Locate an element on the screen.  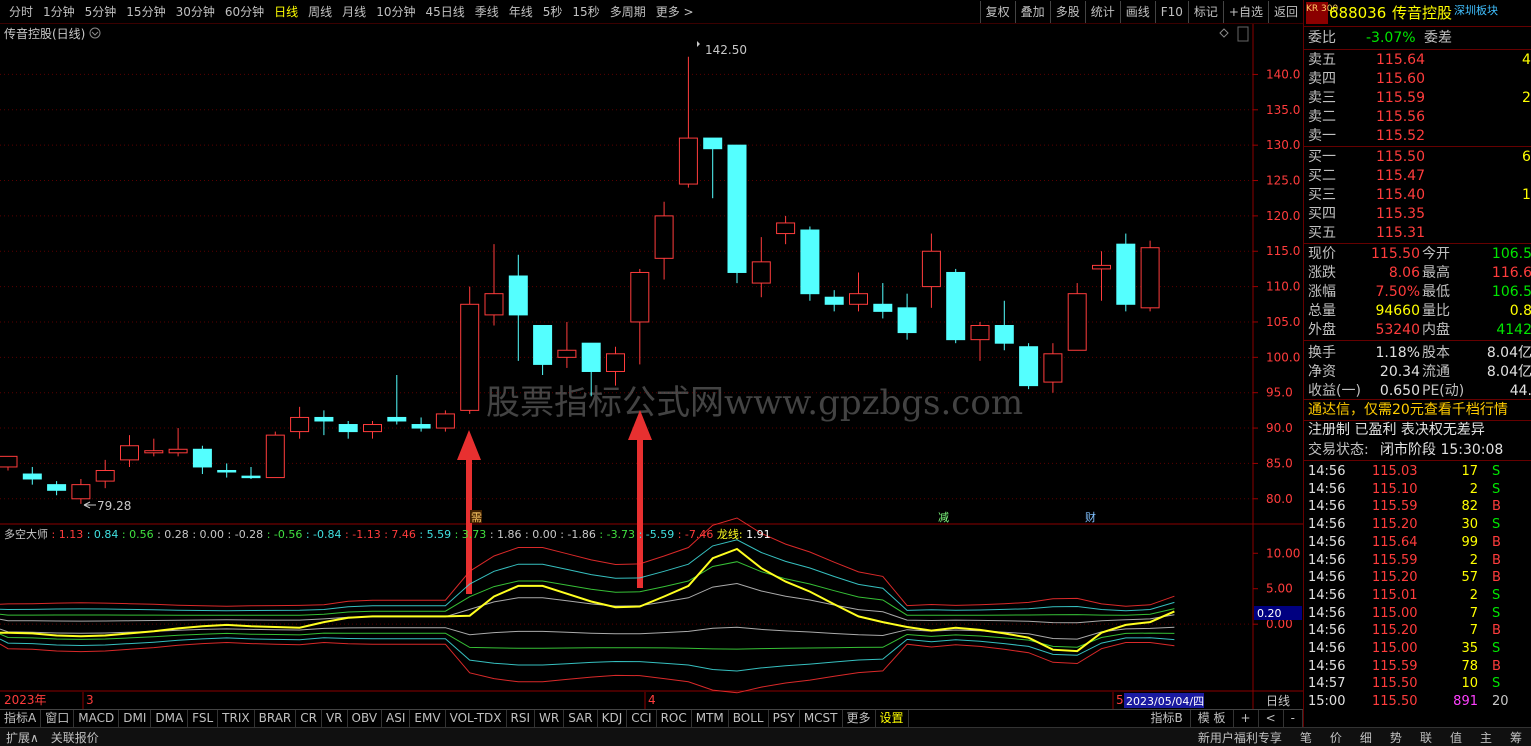
bid-volume: 6 is located at coordinates (1526, 157).